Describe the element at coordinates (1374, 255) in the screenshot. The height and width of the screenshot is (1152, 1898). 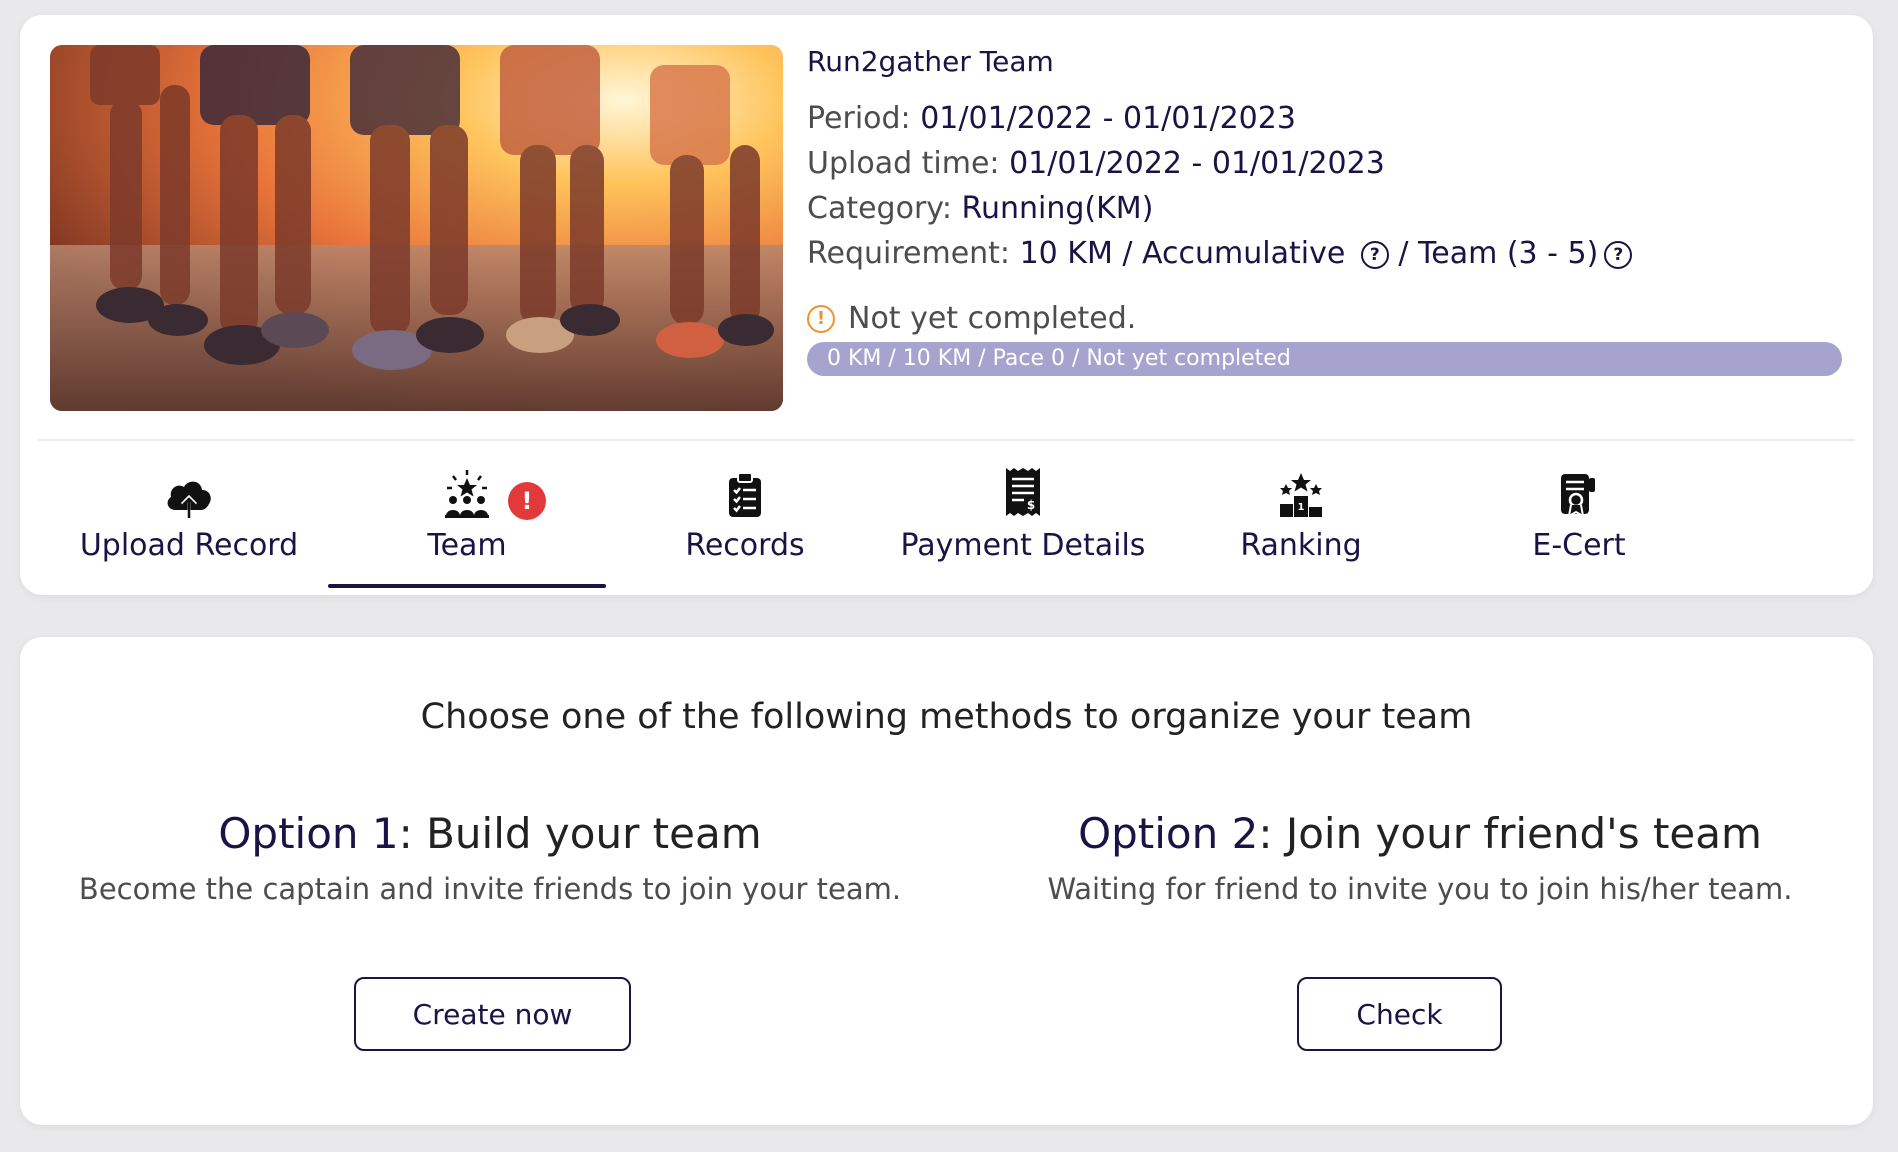
I see `accumulative-help-icon: ?` at that location.